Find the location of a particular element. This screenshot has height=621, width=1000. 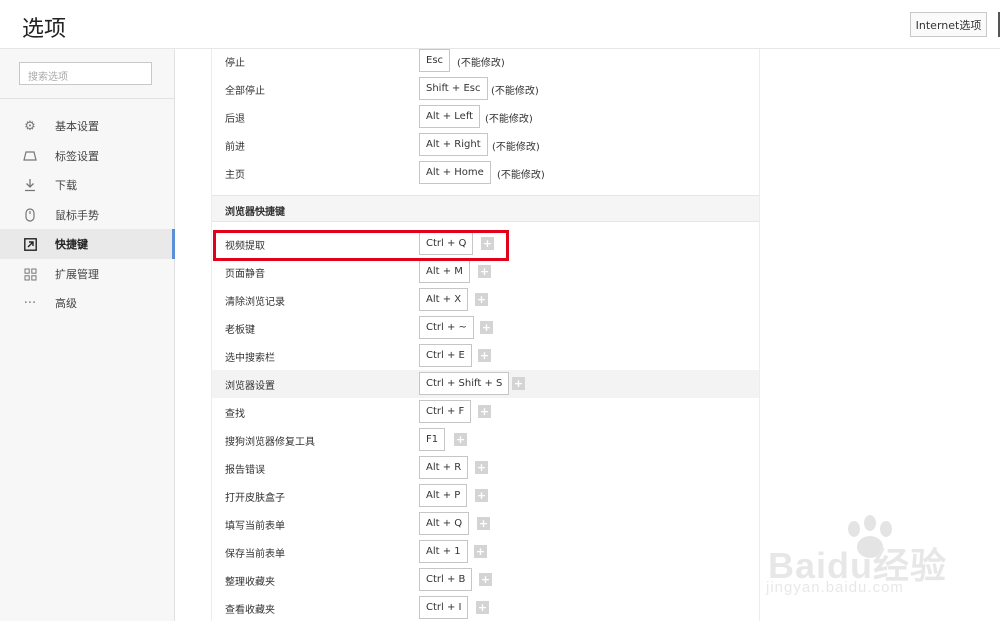

highlight-annotation-box is located at coordinates (361, 245).